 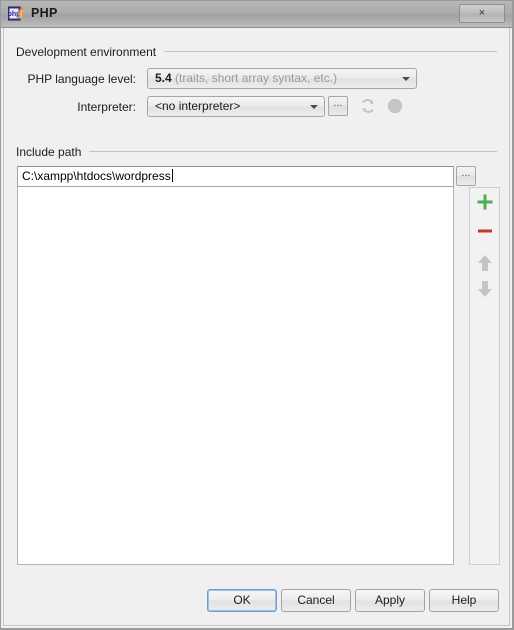 What do you see at coordinates (44, 13) in the screenshot?
I see `window-title: PHP` at bounding box center [44, 13].